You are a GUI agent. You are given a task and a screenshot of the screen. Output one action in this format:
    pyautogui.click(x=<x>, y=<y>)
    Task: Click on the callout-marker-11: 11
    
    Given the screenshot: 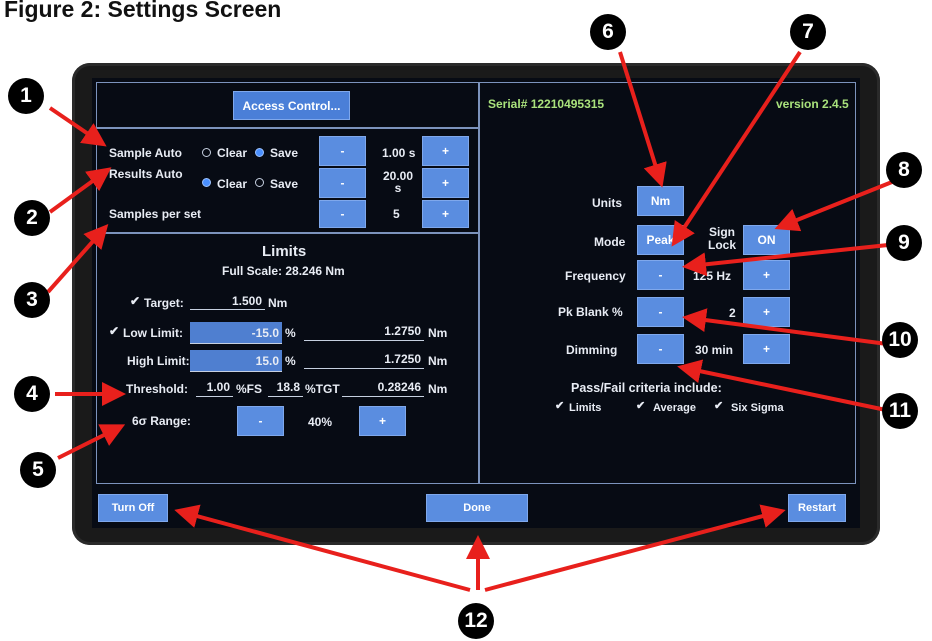 What is the action you would take?
    pyautogui.click(x=900, y=411)
    